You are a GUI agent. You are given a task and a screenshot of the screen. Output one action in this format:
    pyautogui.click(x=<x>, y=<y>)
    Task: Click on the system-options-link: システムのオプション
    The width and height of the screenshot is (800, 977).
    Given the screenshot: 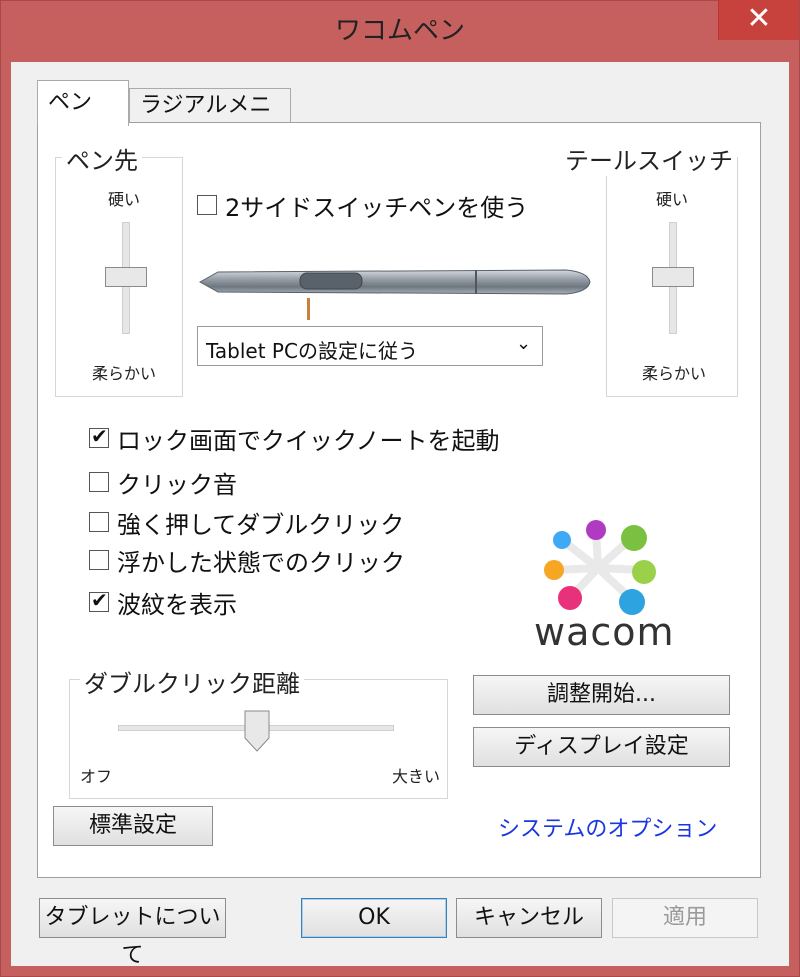 What is the action you would take?
    pyautogui.click(x=607, y=827)
    